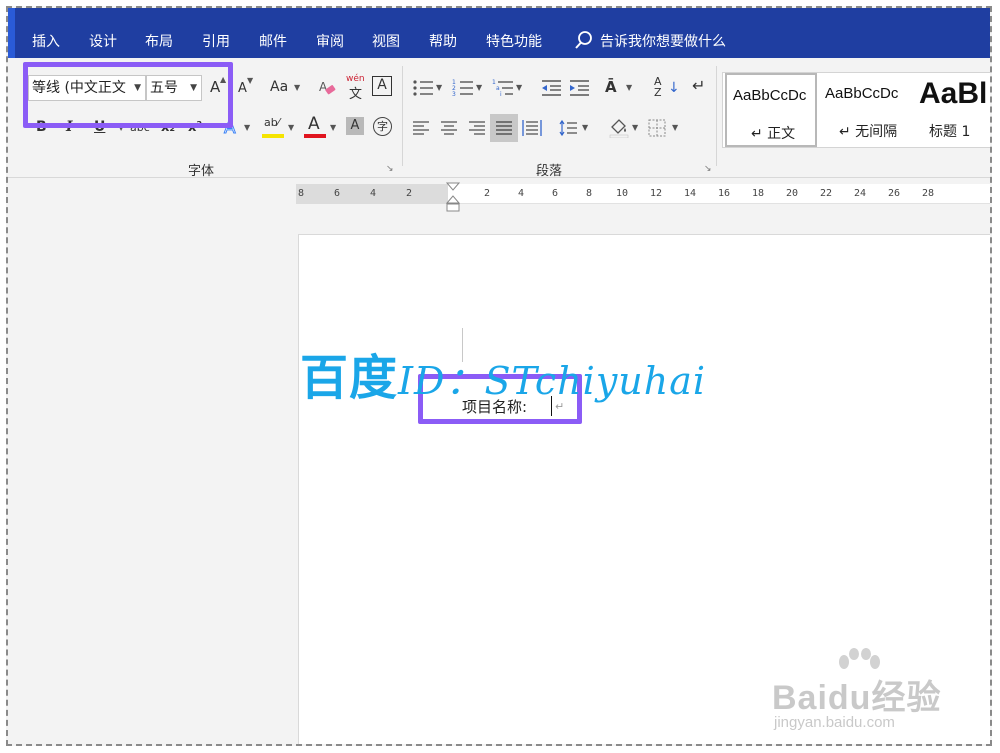 The image size is (1000, 753). Describe the element at coordinates (272, 122) in the screenshot. I see `highlighter-icon: ab⁄` at that location.